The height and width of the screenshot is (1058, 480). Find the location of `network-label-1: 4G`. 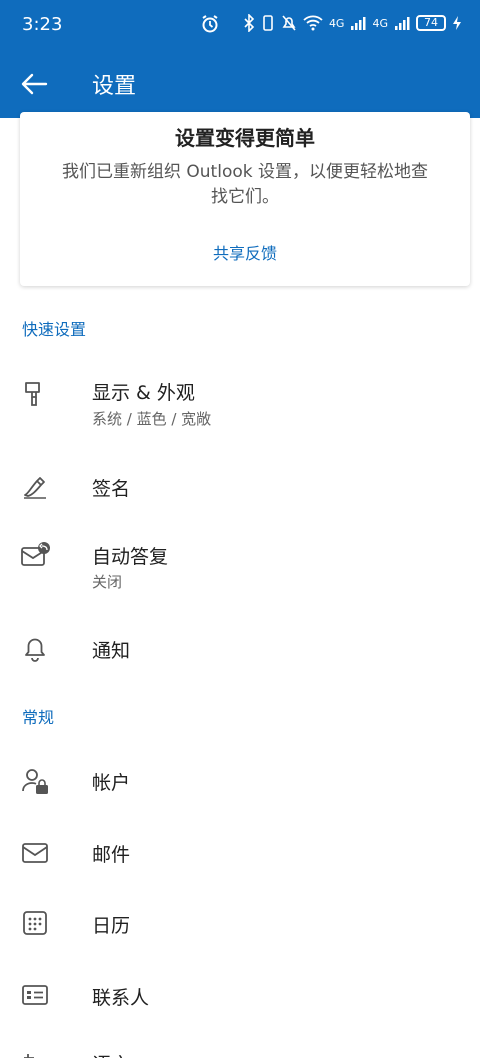

network-label-1: 4G is located at coordinates (336, 23).